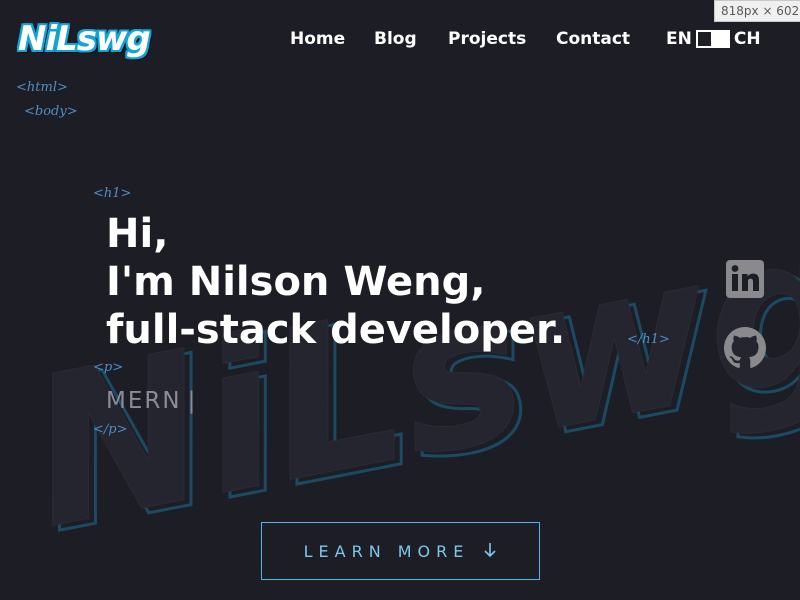 The height and width of the screenshot is (600, 800). Describe the element at coordinates (386, 551) in the screenshot. I see `learn-more-label: LEARN MORE` at that location.